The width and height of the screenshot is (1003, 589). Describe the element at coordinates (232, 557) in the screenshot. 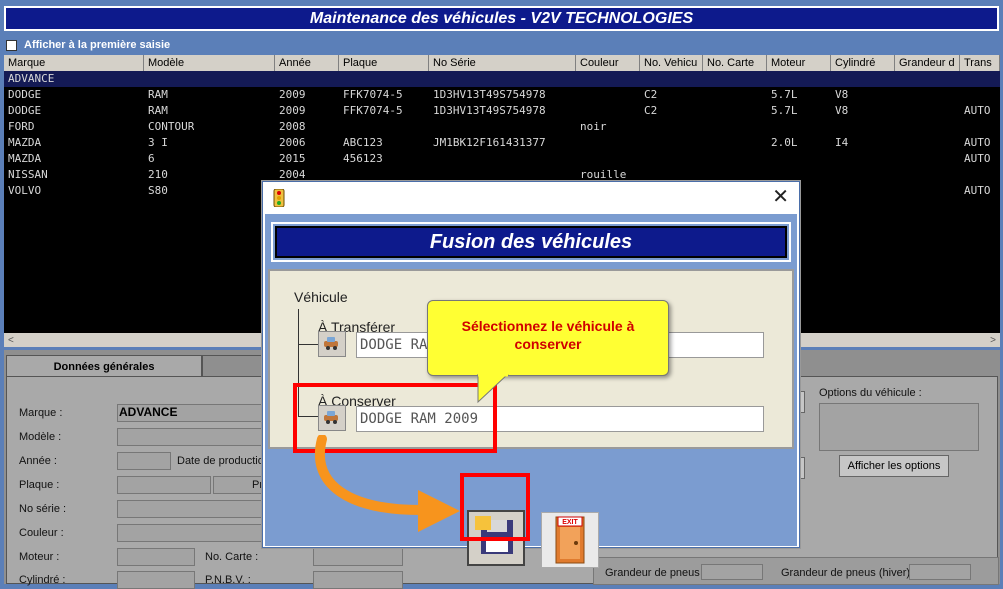

I see `nocarte-label: No. Carte :` at that location.